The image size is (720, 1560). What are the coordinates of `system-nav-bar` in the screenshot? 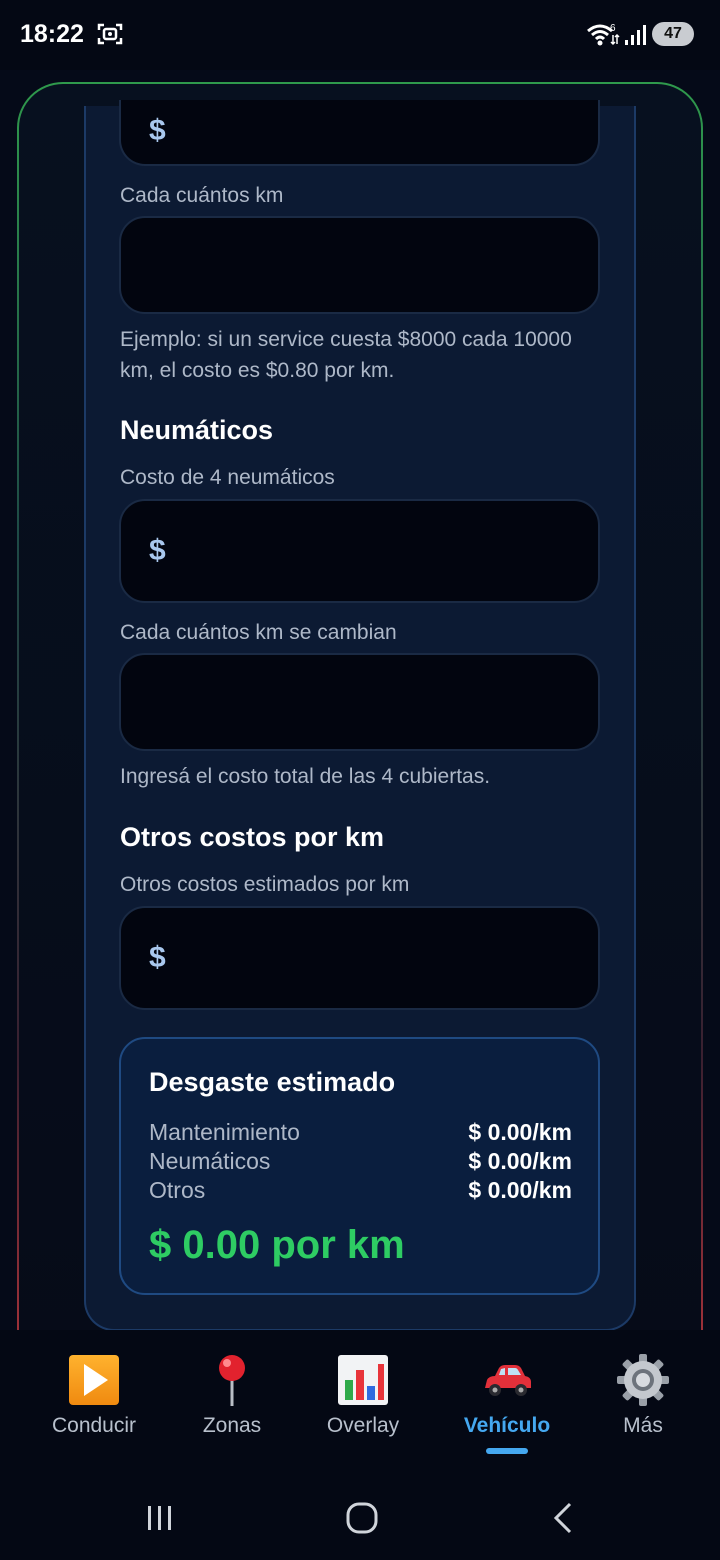 It's located at (360, 1515).